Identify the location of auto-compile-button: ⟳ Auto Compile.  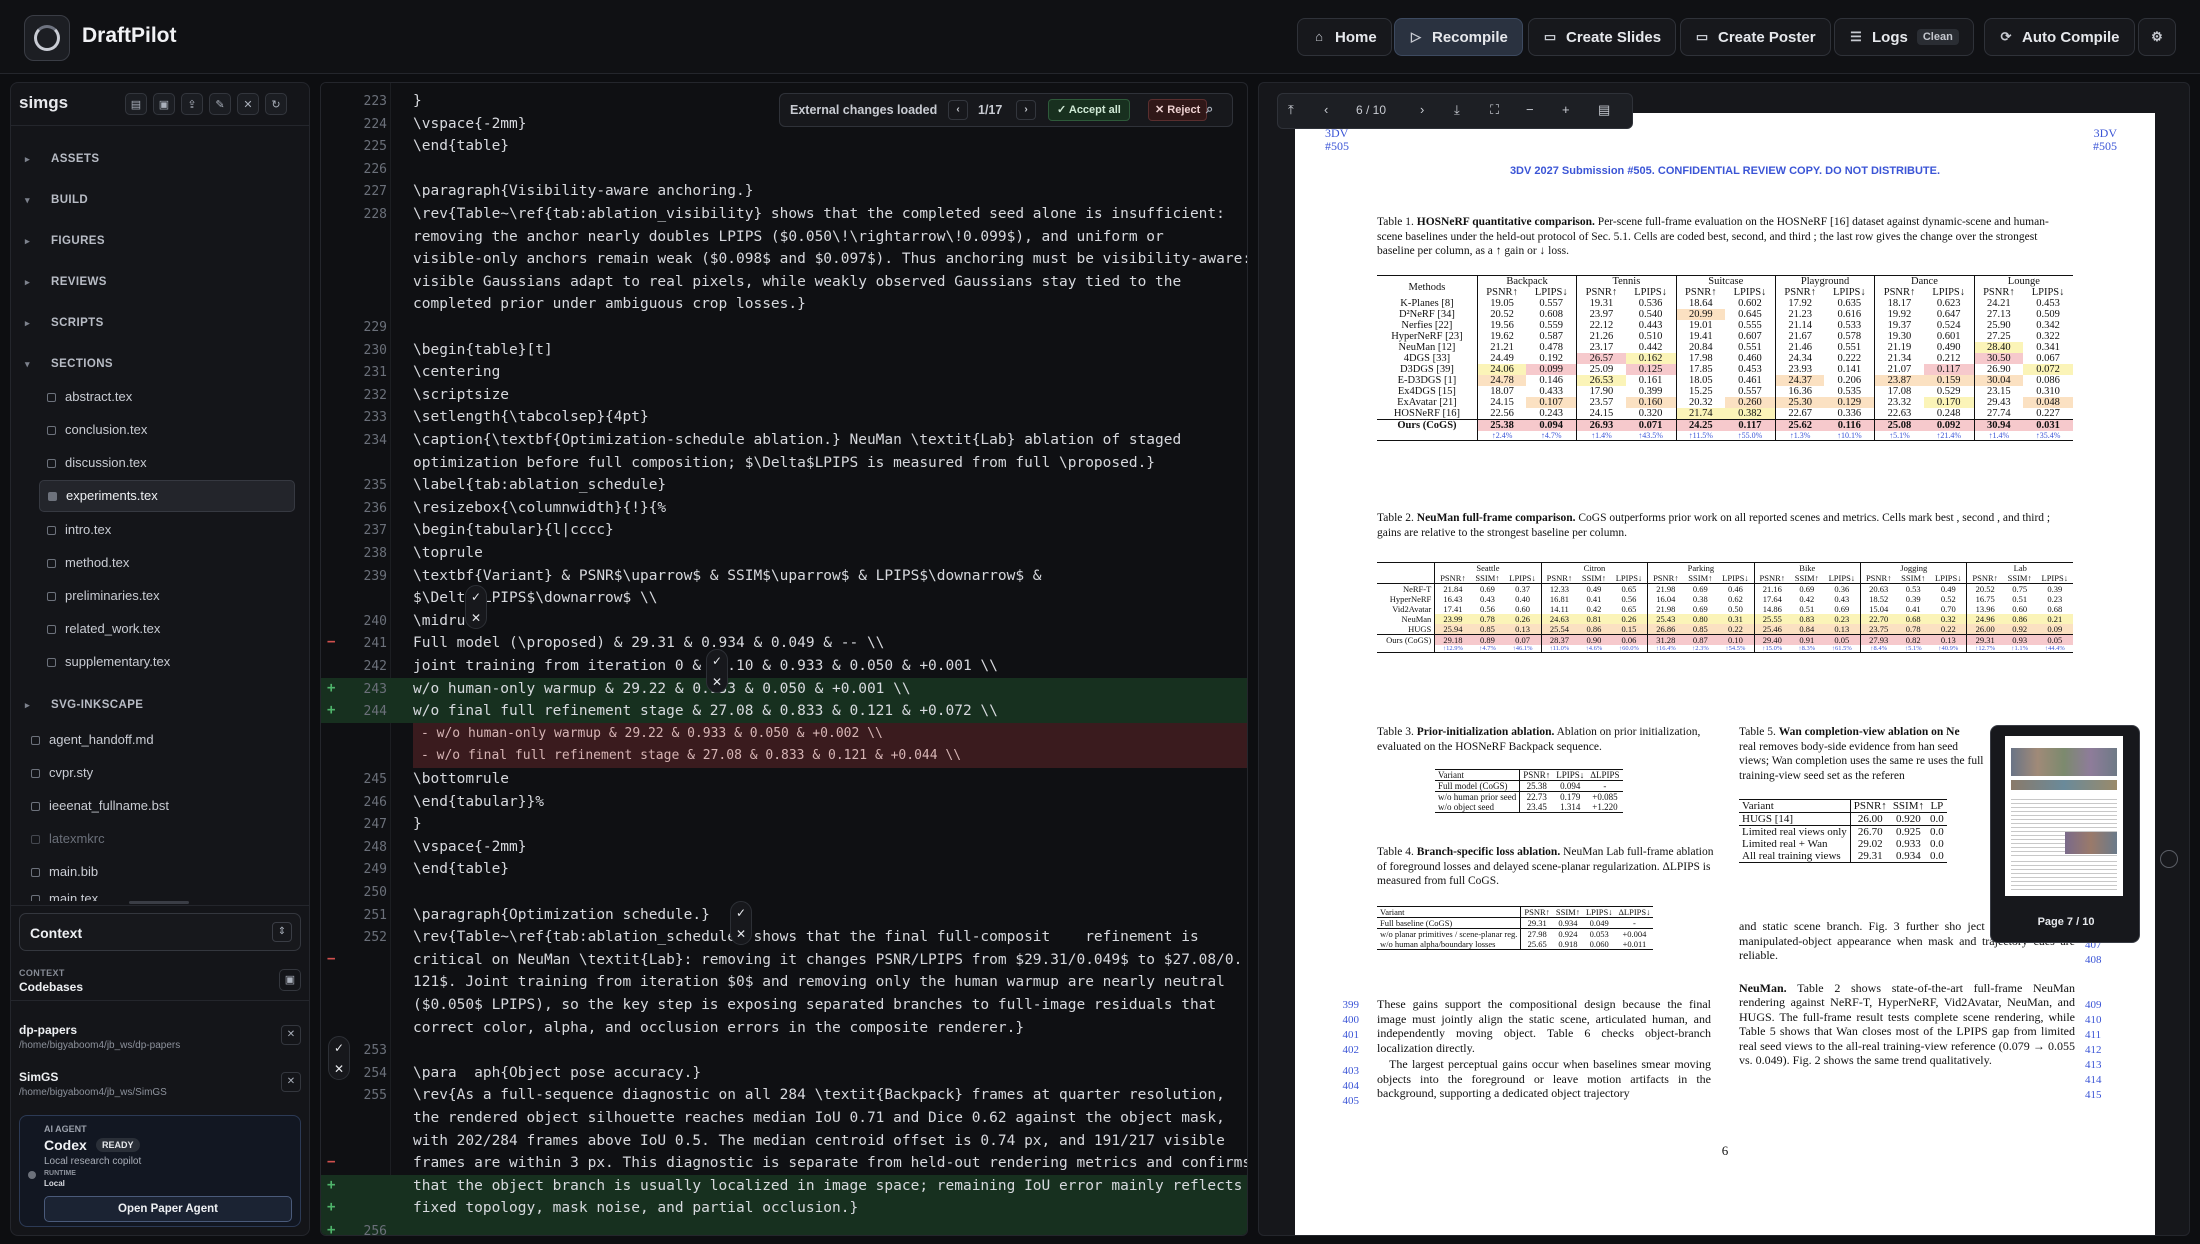
(2059, 37).